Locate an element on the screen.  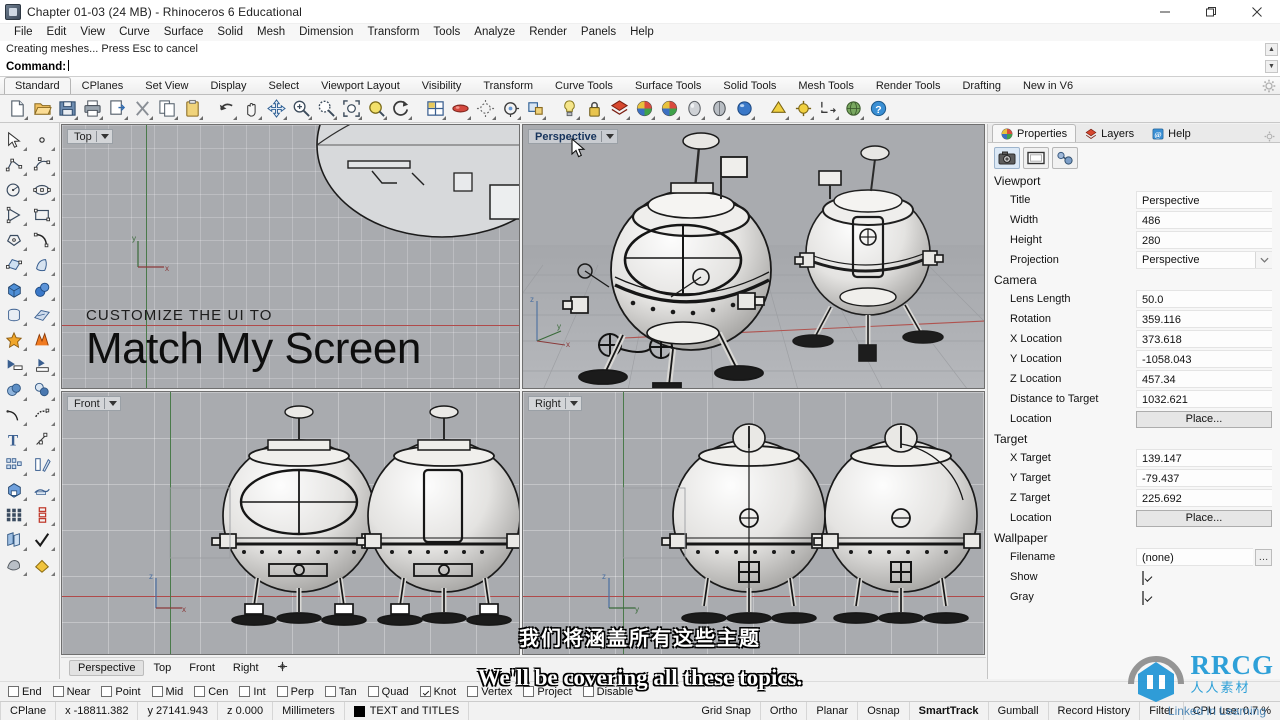
panel-tab-properties: Properties is located at coordinates (1034, 133).